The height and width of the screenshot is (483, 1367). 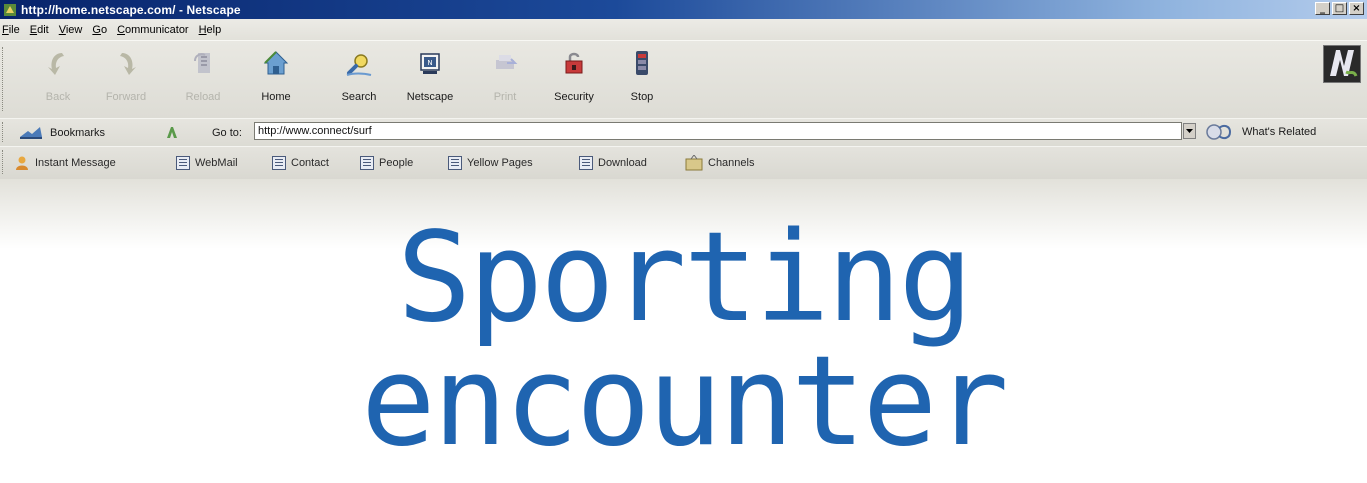 I want to click on menu-help: Help, so click(x=210, y=30).